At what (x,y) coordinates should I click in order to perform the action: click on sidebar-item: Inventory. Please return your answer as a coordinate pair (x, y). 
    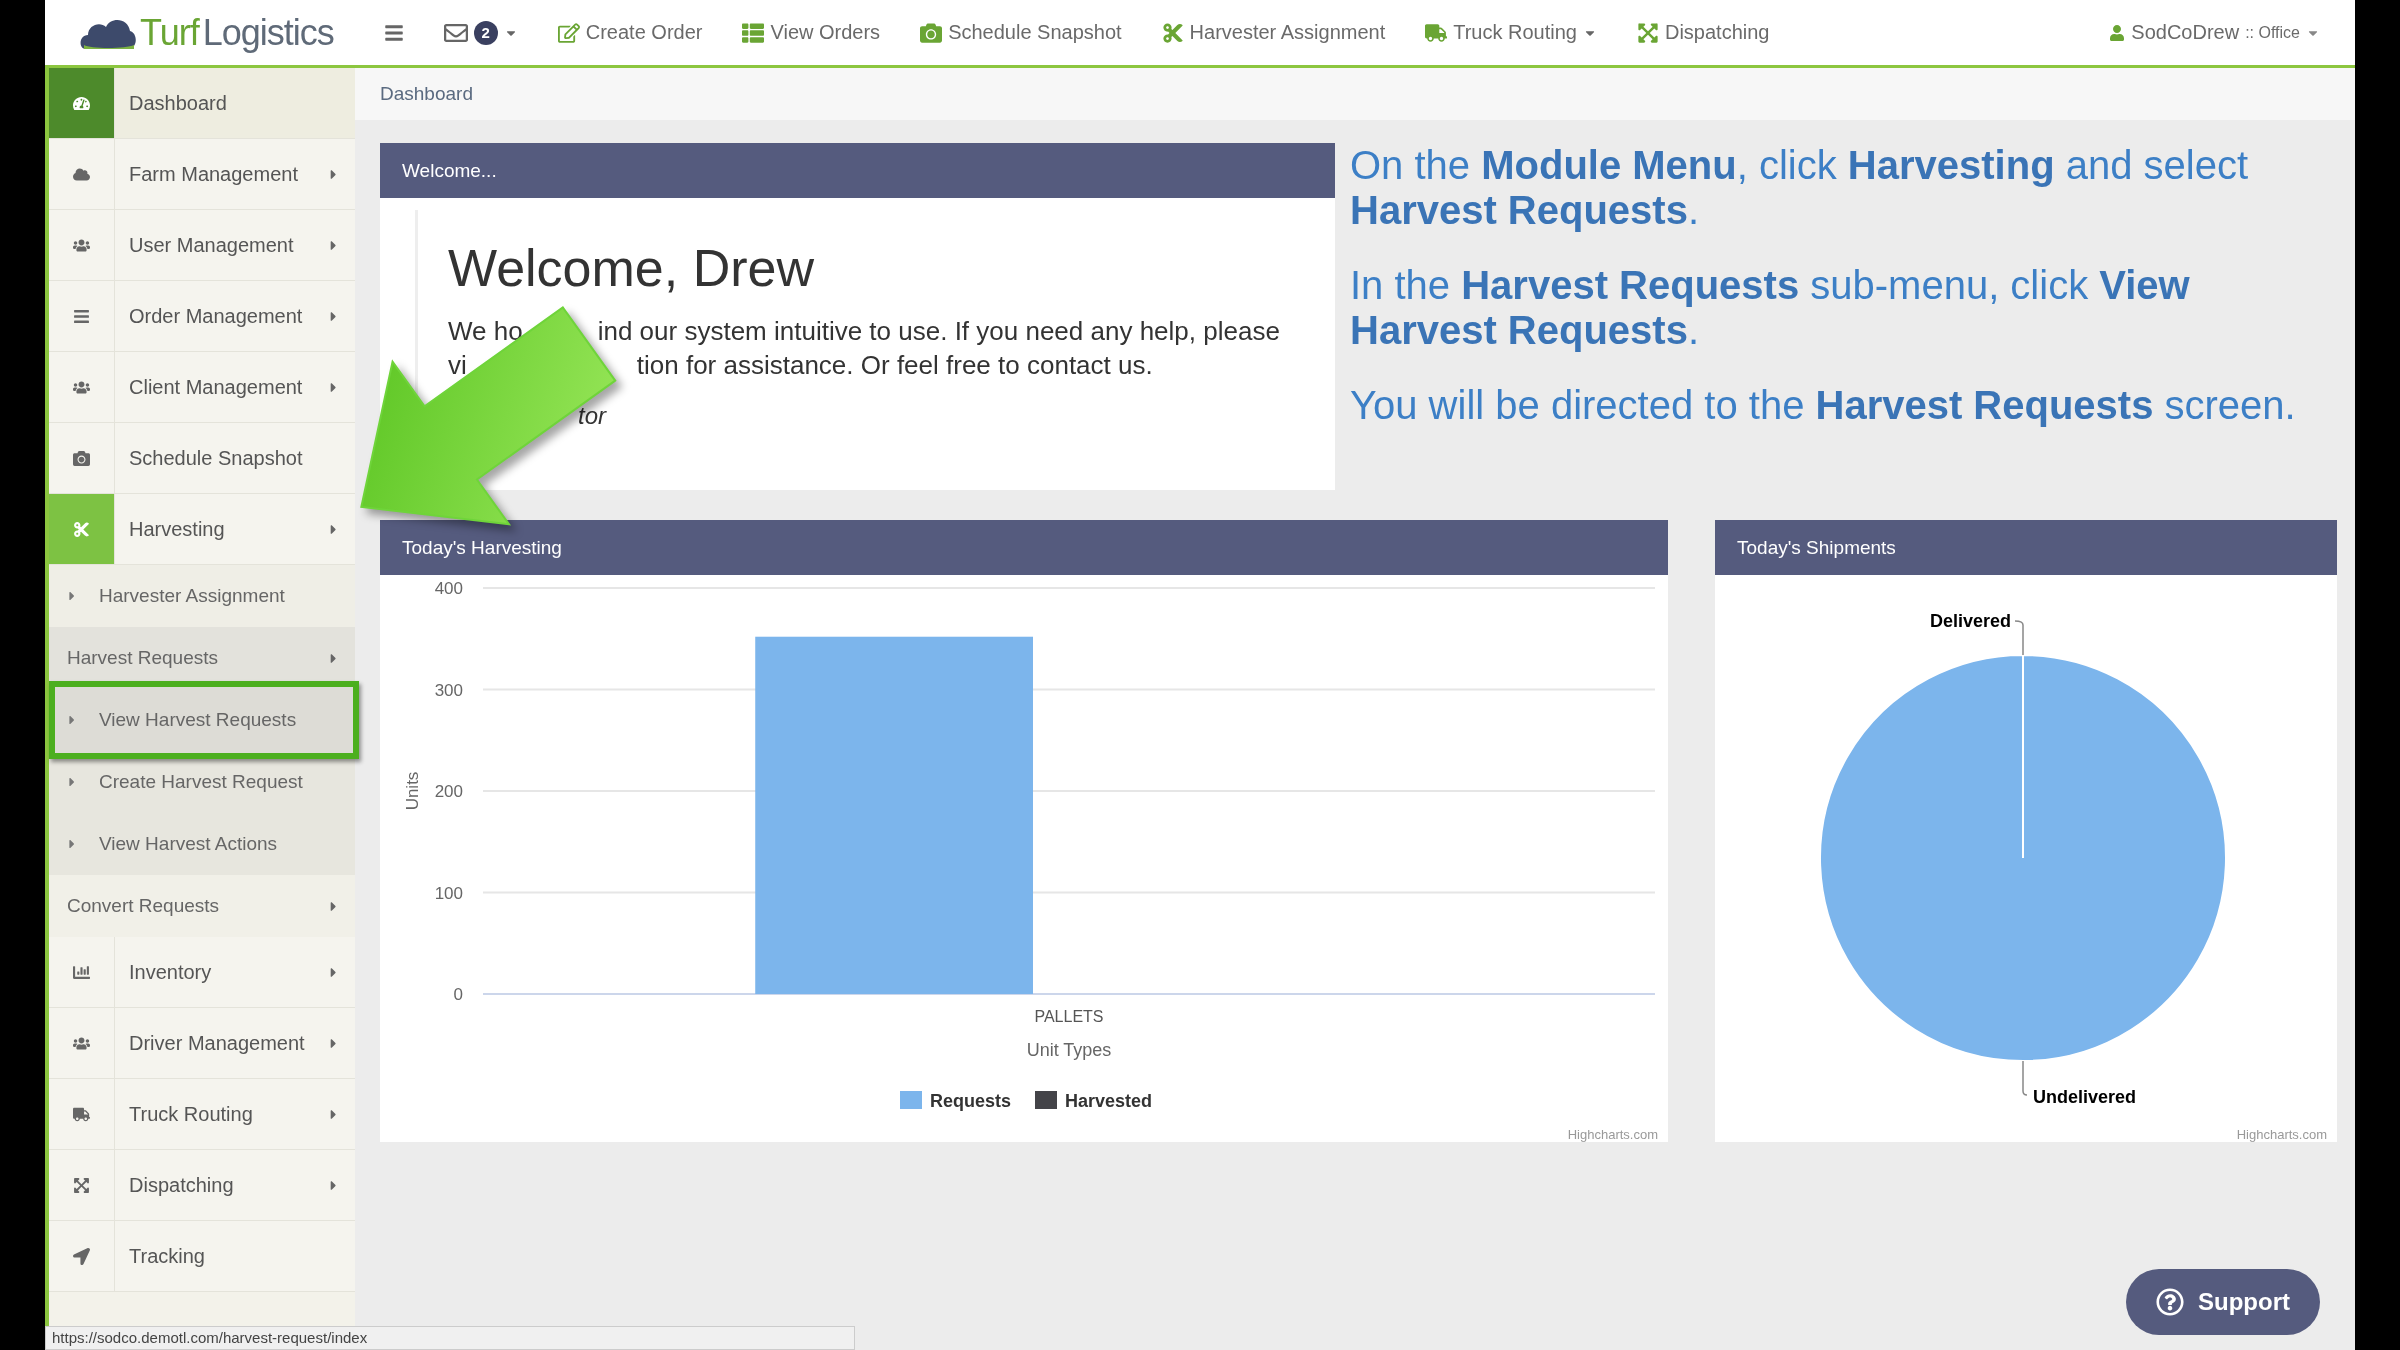
    Looking at the image, I should click on (202, 972).